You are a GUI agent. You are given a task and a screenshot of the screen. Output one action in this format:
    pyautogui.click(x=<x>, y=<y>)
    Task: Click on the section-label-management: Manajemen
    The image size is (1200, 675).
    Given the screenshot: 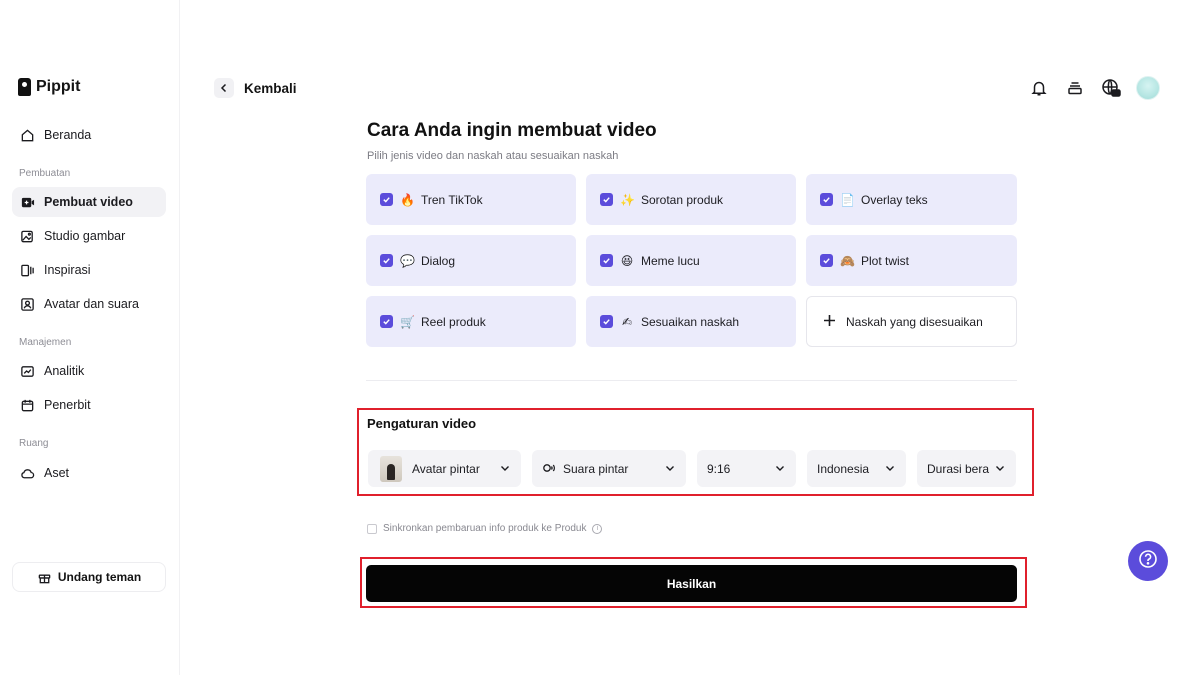 What is the action you would take?
    pyautogui.click(x=45, y=342)
    